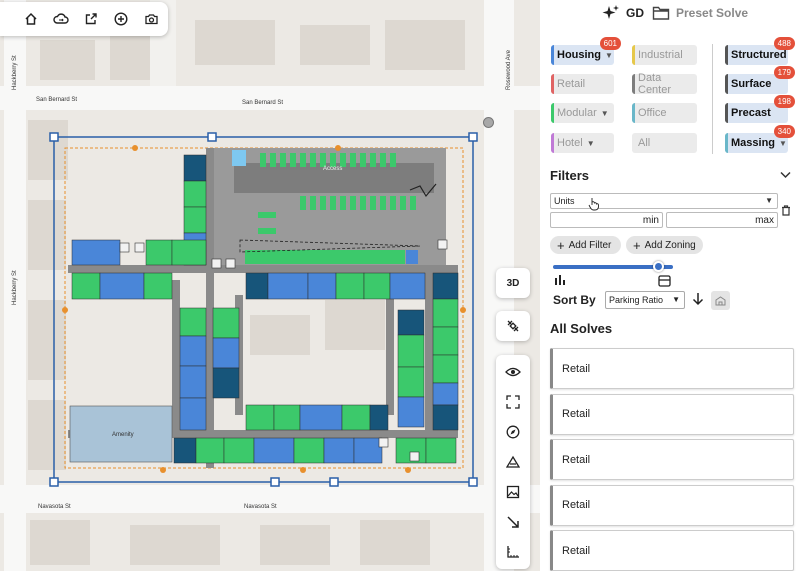  What do you see at coordinates (488, 122) in the screenshot?
I see `map-marker` at bounding box center [488, 122].